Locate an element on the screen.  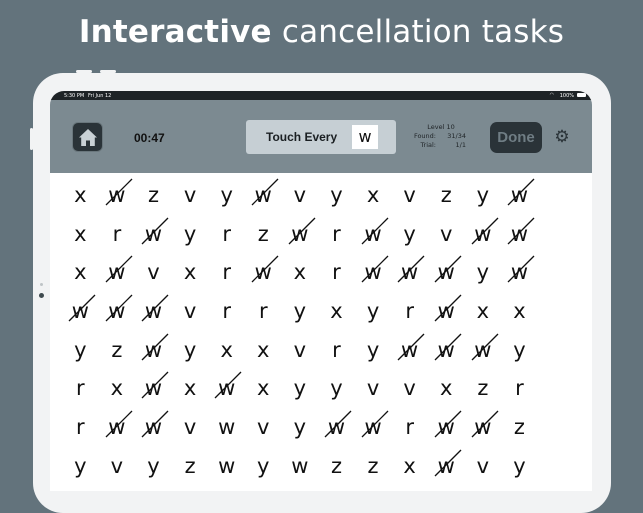
home-button is located at coordinates (87, 137).